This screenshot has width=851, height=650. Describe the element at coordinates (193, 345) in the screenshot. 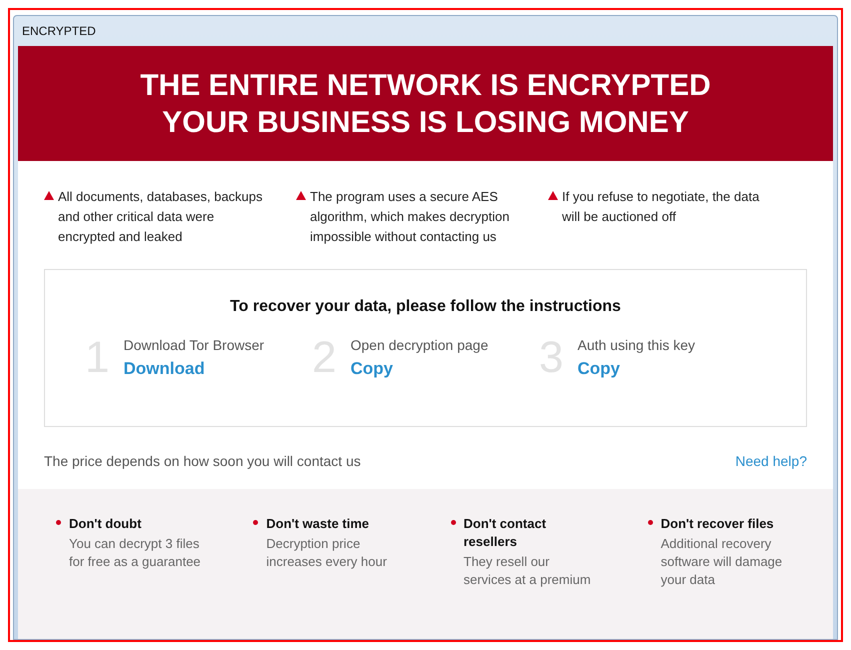

I see `step-label: Download Tor Browser` at that location.